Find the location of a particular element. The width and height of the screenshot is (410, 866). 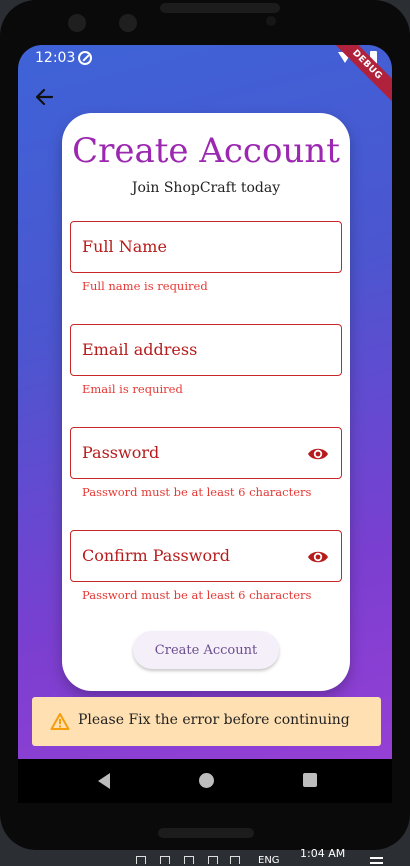

password-label: Password is located at coordinates (121, 452).